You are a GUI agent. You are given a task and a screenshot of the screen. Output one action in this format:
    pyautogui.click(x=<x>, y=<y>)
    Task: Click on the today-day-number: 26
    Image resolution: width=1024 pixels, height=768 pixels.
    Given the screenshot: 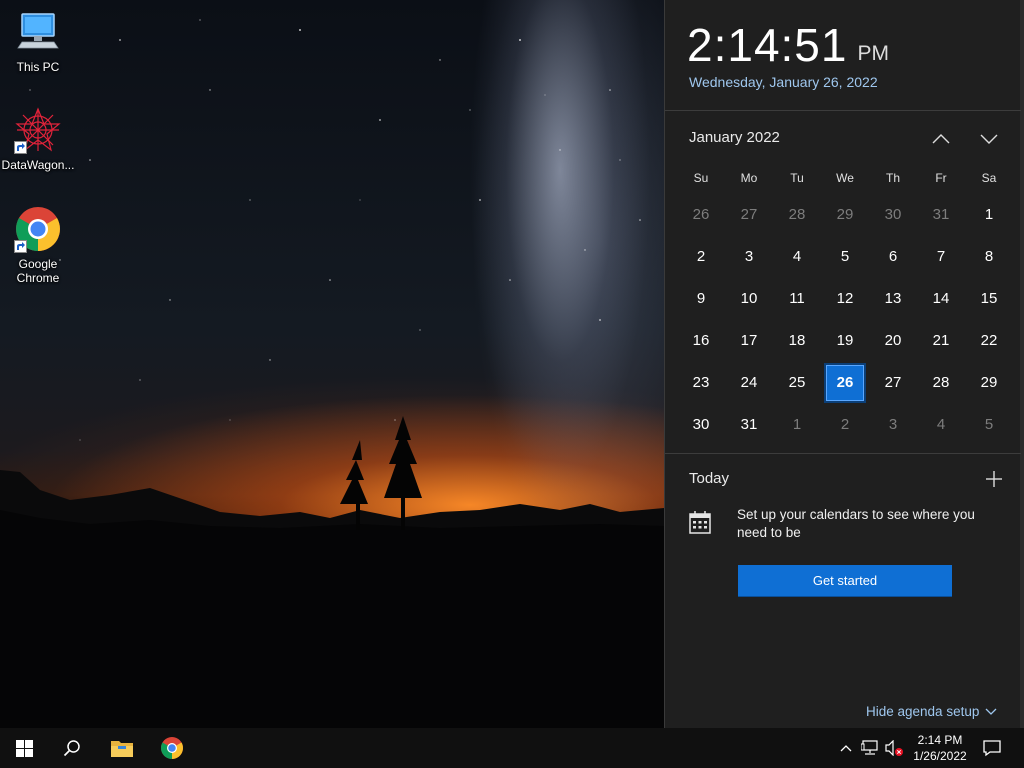 What is the action you would take?
    pyautogui.click(x=845, y=383)
    